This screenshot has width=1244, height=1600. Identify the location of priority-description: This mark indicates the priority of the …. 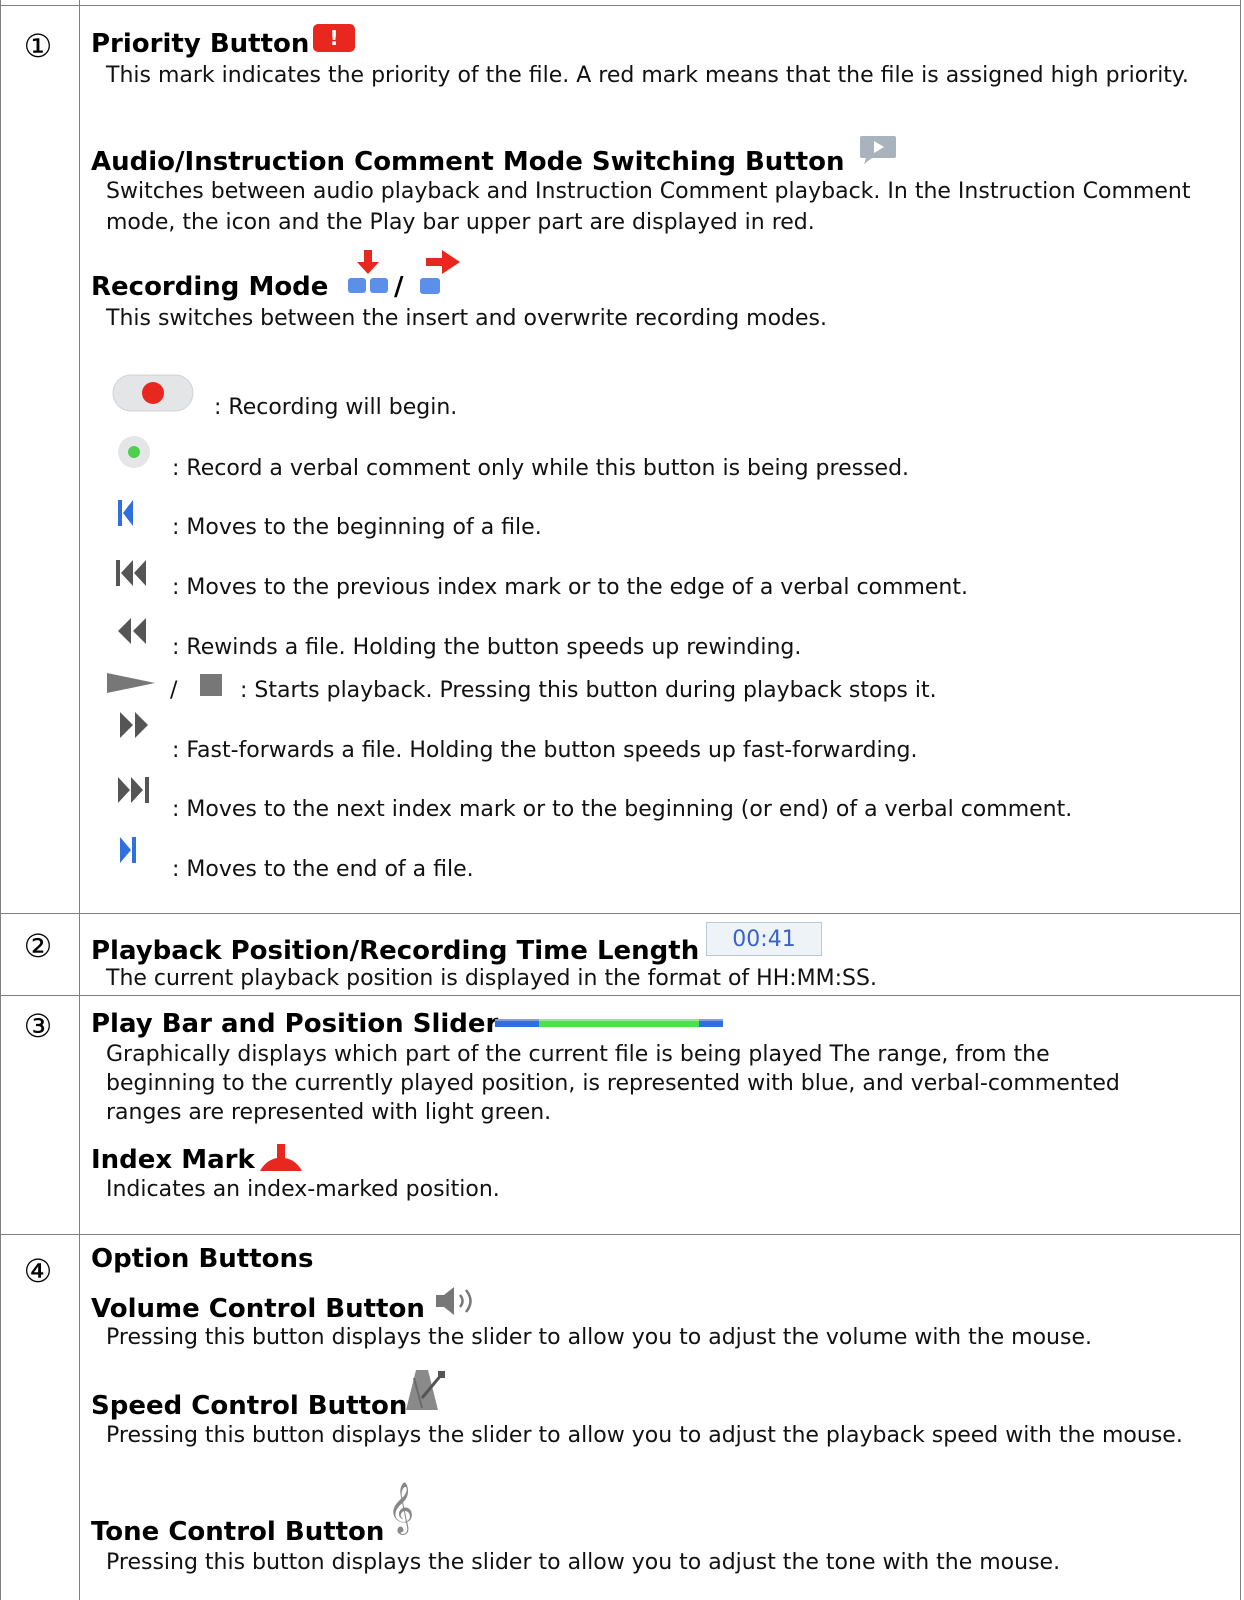
(647, 75).